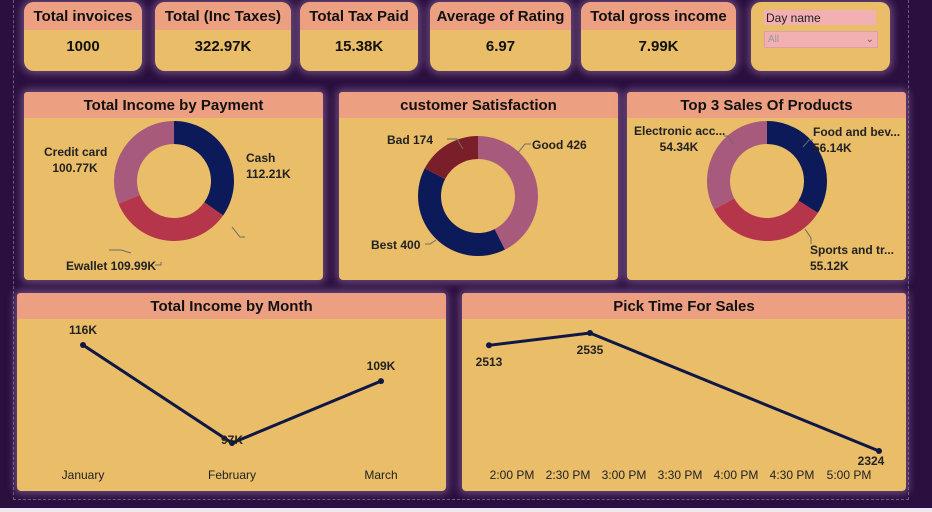 The image size is (932, 512). I want to click on x-axis-tick: February, so click(232, 475).